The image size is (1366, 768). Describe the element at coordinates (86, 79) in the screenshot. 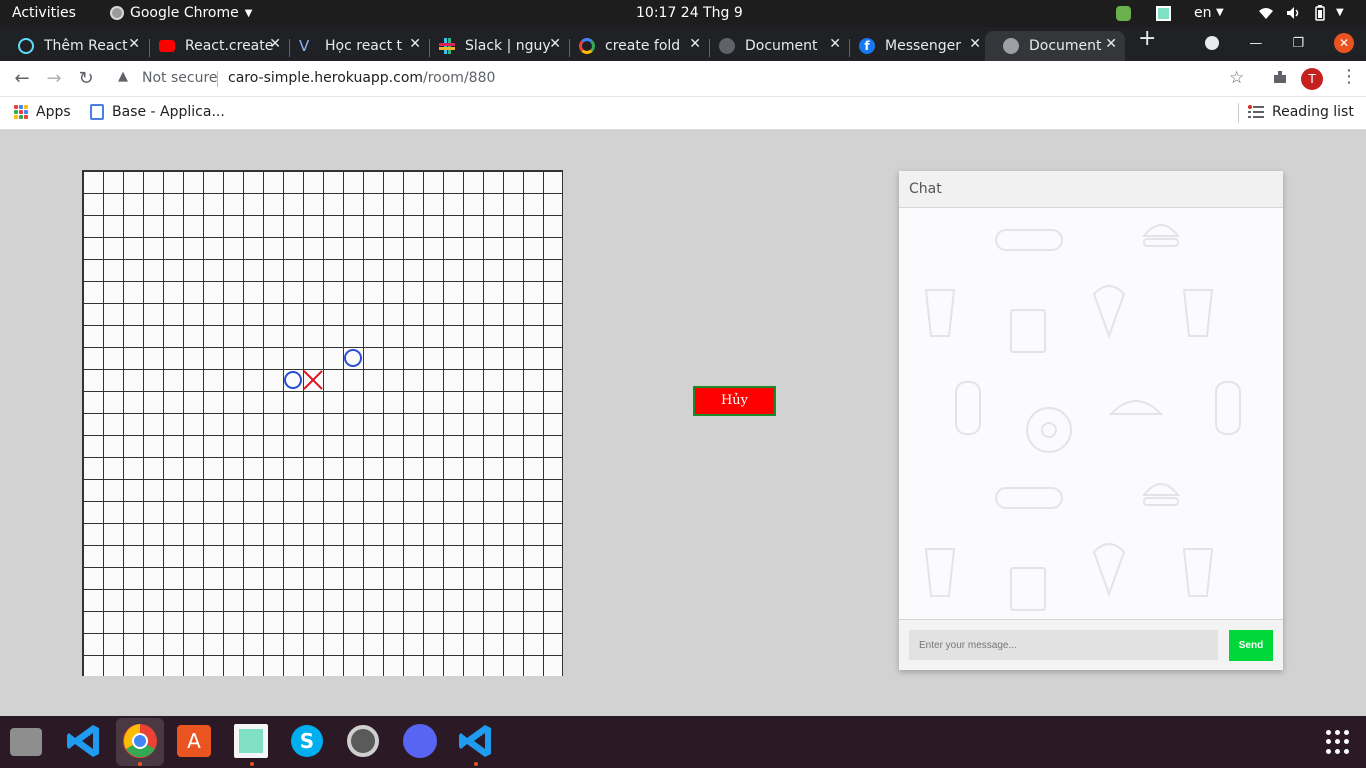

I see `reload-icon: ↻` at that location.